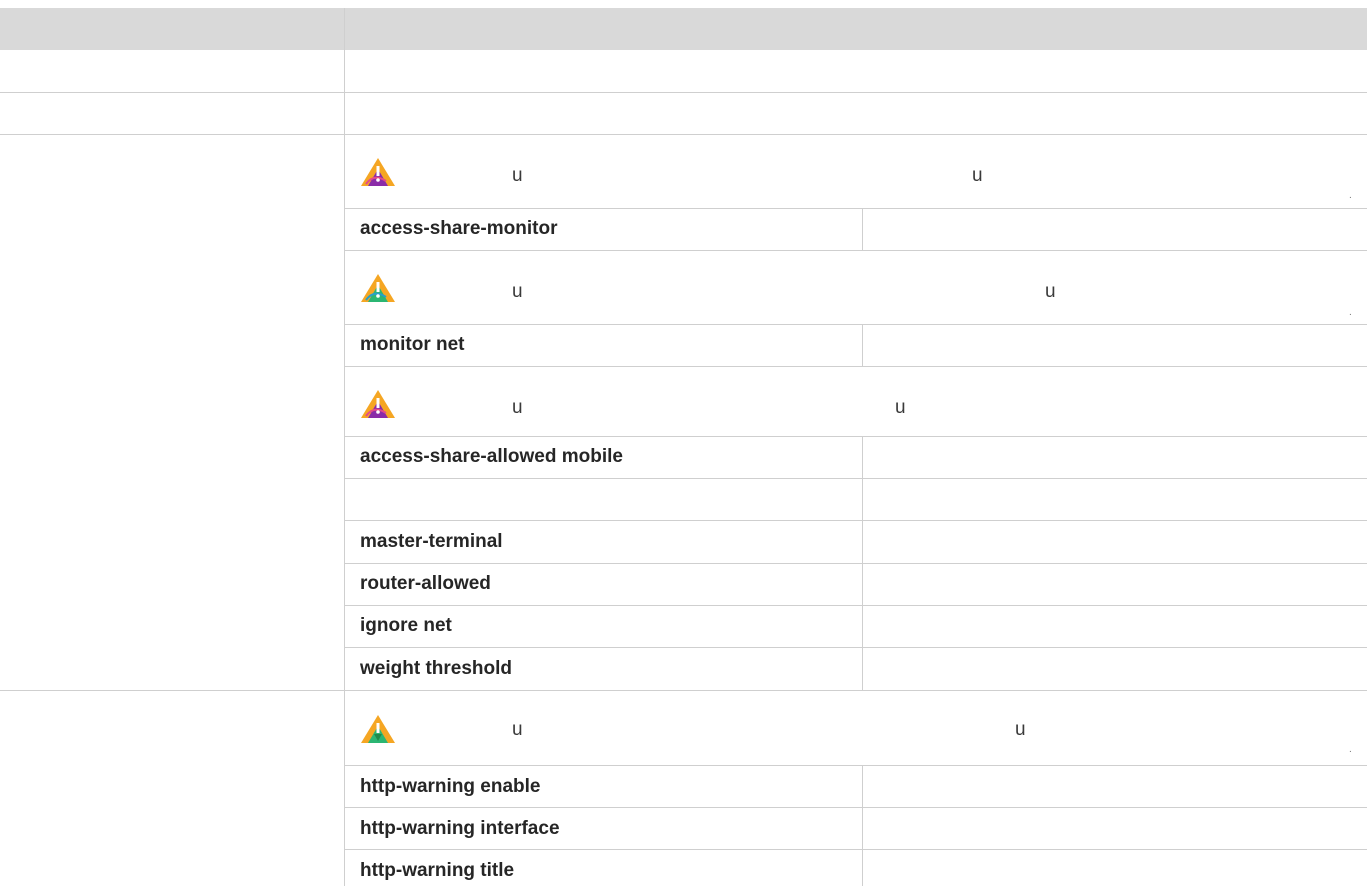 The image size is (1367, 886). I want to click on command-weight-threshold: weight threshold, so click(436, 668).